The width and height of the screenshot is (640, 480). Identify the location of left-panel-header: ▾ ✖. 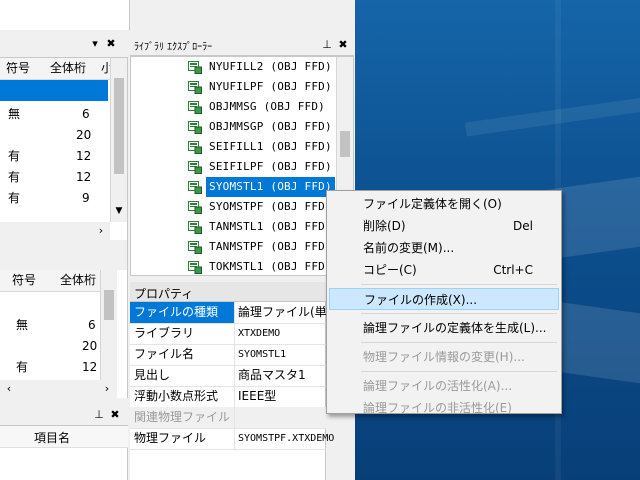
(64, 44).